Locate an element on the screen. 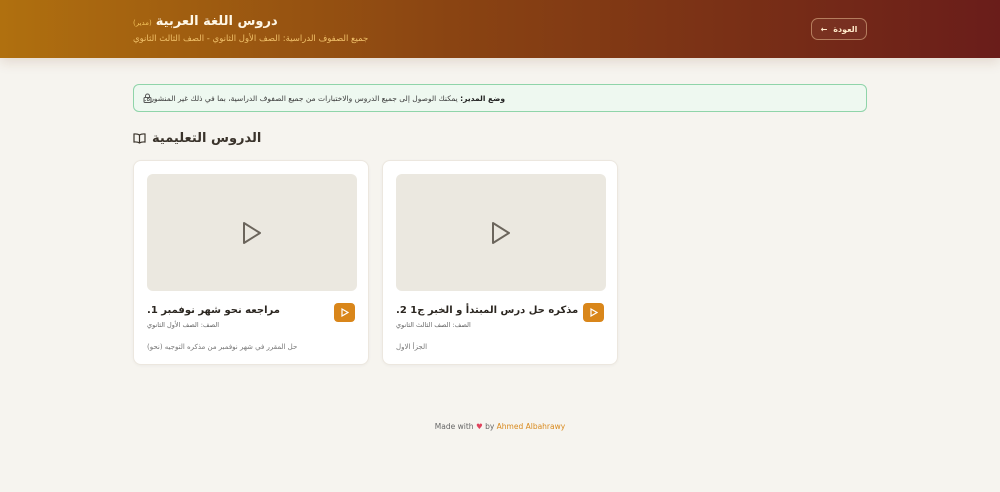  section-heading: الدروس التعليمية is located at coordinates (197, 138).